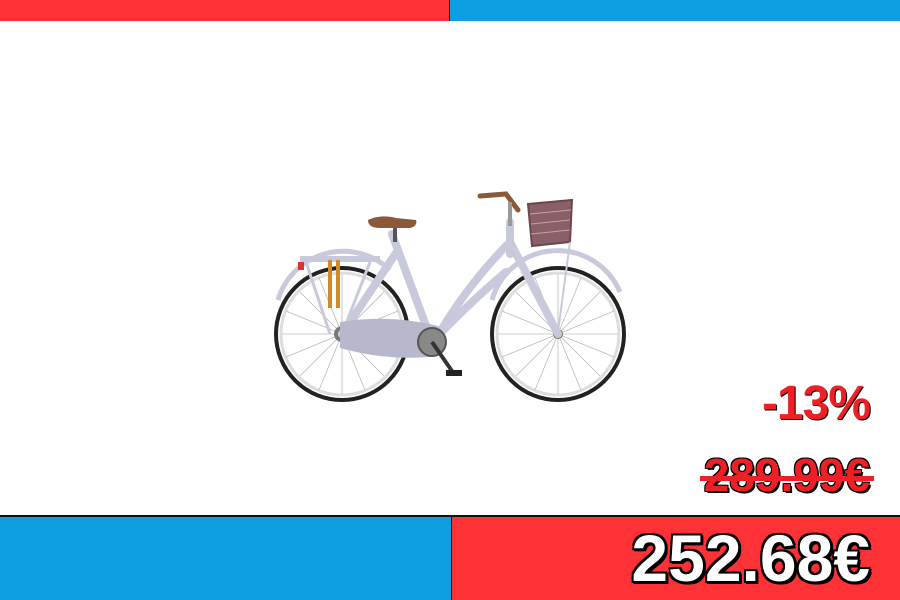  I want to click on top-bar-blue-segment, so click(675, 10).